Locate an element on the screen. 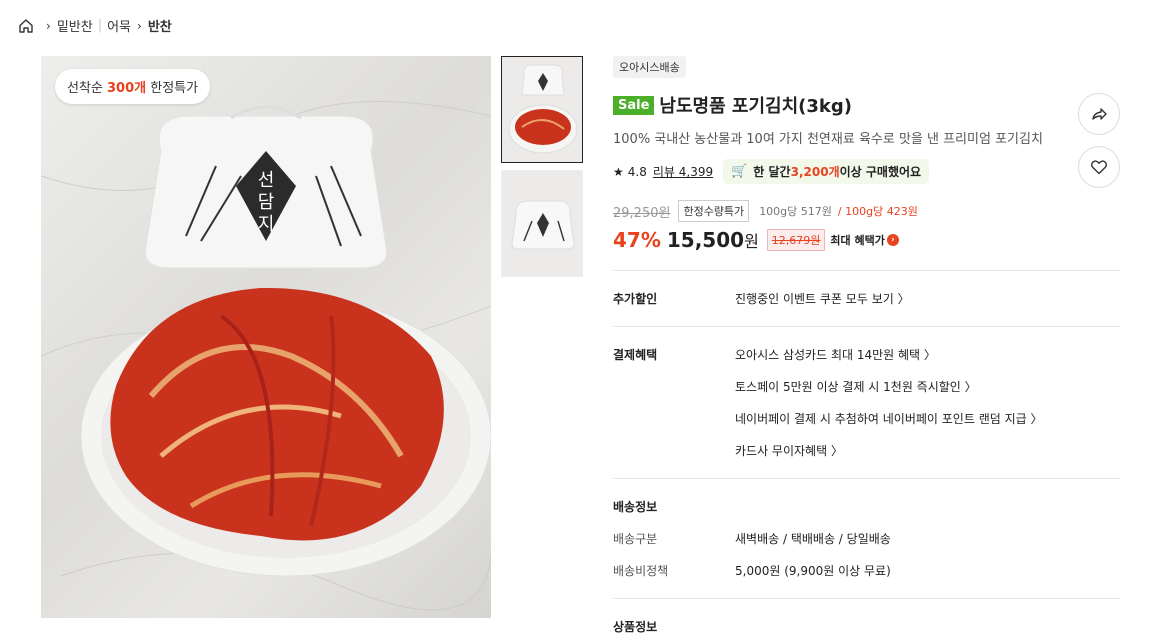 This screenshot has width=1153, height=635. cart-icon: 🛒 is located at coordinates (739, 171).